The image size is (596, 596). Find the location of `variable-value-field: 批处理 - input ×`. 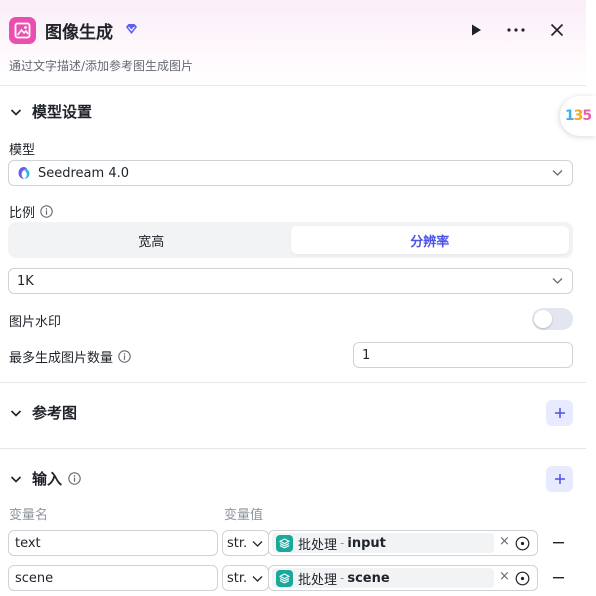

variable-value-field: 批处理 - input × is located at coordinates (403, 543).